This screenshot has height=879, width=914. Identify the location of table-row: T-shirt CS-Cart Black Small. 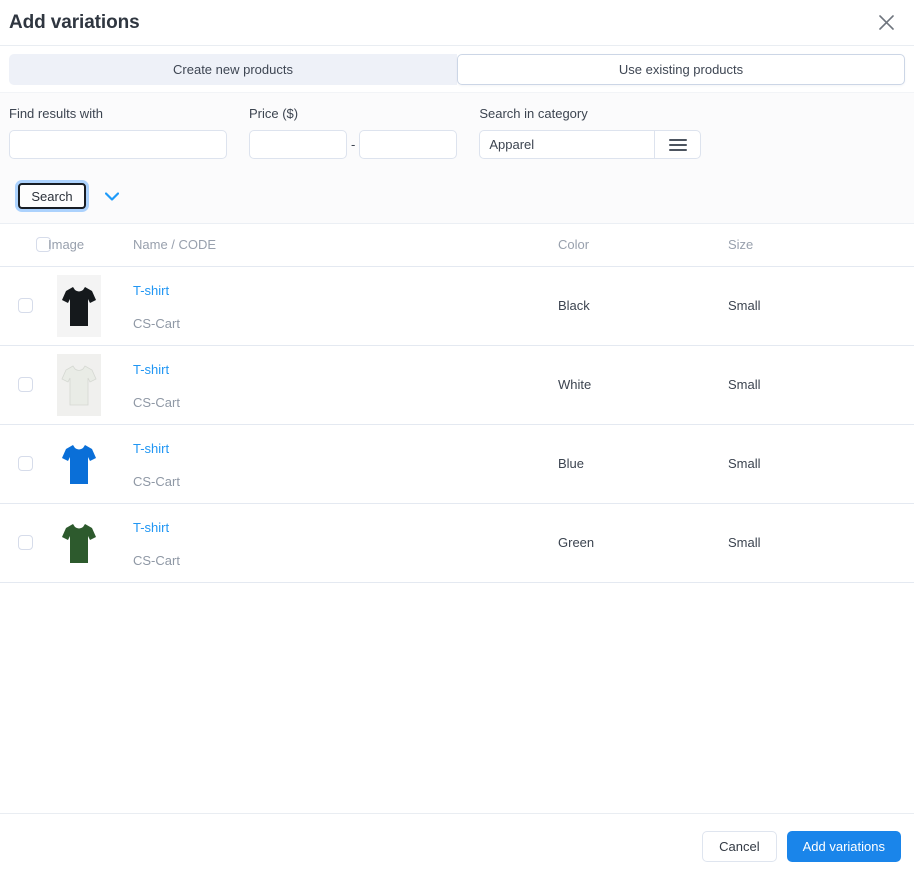
(457, 306).